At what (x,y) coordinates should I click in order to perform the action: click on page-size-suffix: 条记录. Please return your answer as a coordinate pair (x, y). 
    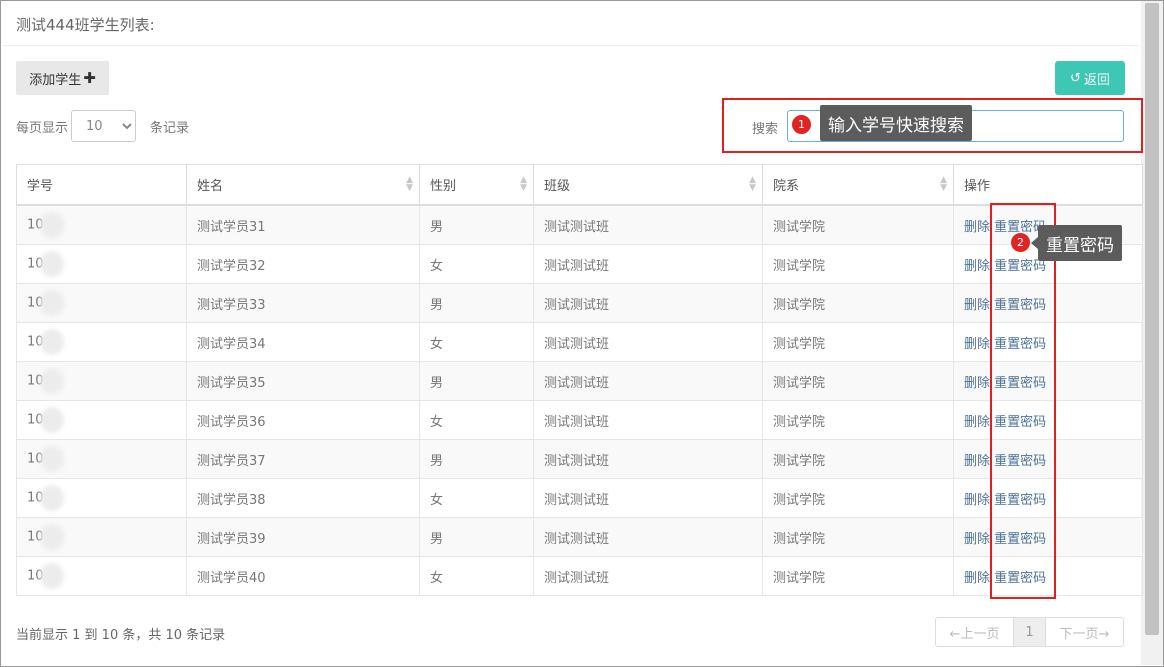
    Looking at the image, I should click on (170, 128).